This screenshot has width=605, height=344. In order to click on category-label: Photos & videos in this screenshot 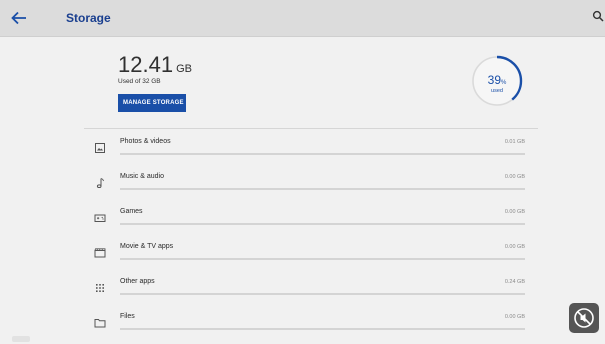, I will do `click(145, 141)`.